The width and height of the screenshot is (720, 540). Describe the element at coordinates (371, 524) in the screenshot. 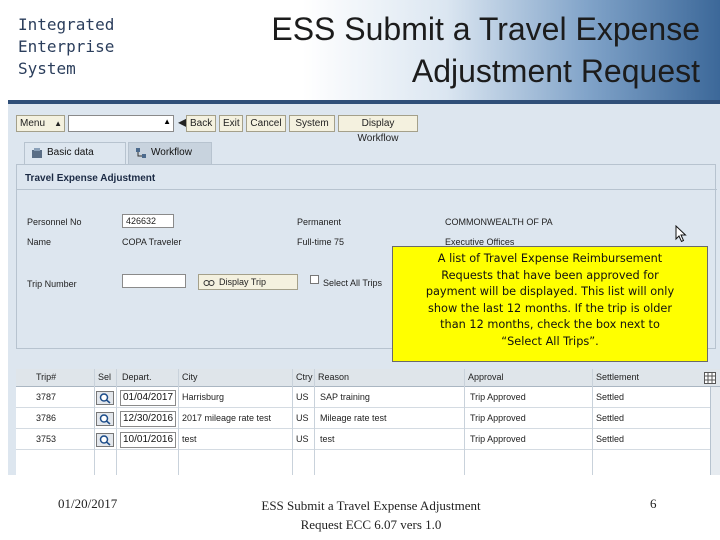

I see `footer-doc-line-2: Request ECC 6.07 vers 1.0` at that location.